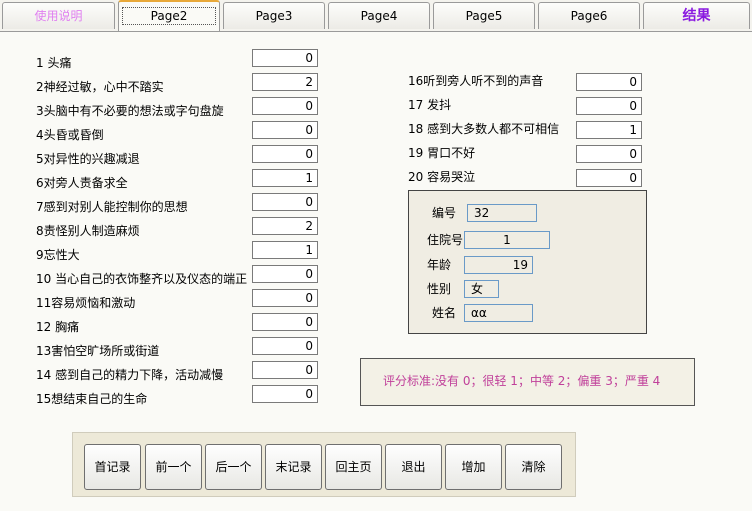 The image size is (752, 511). Describe the element at coordinates (533, 467) in the screenshot. I see `clear-button: 清除` at that location.